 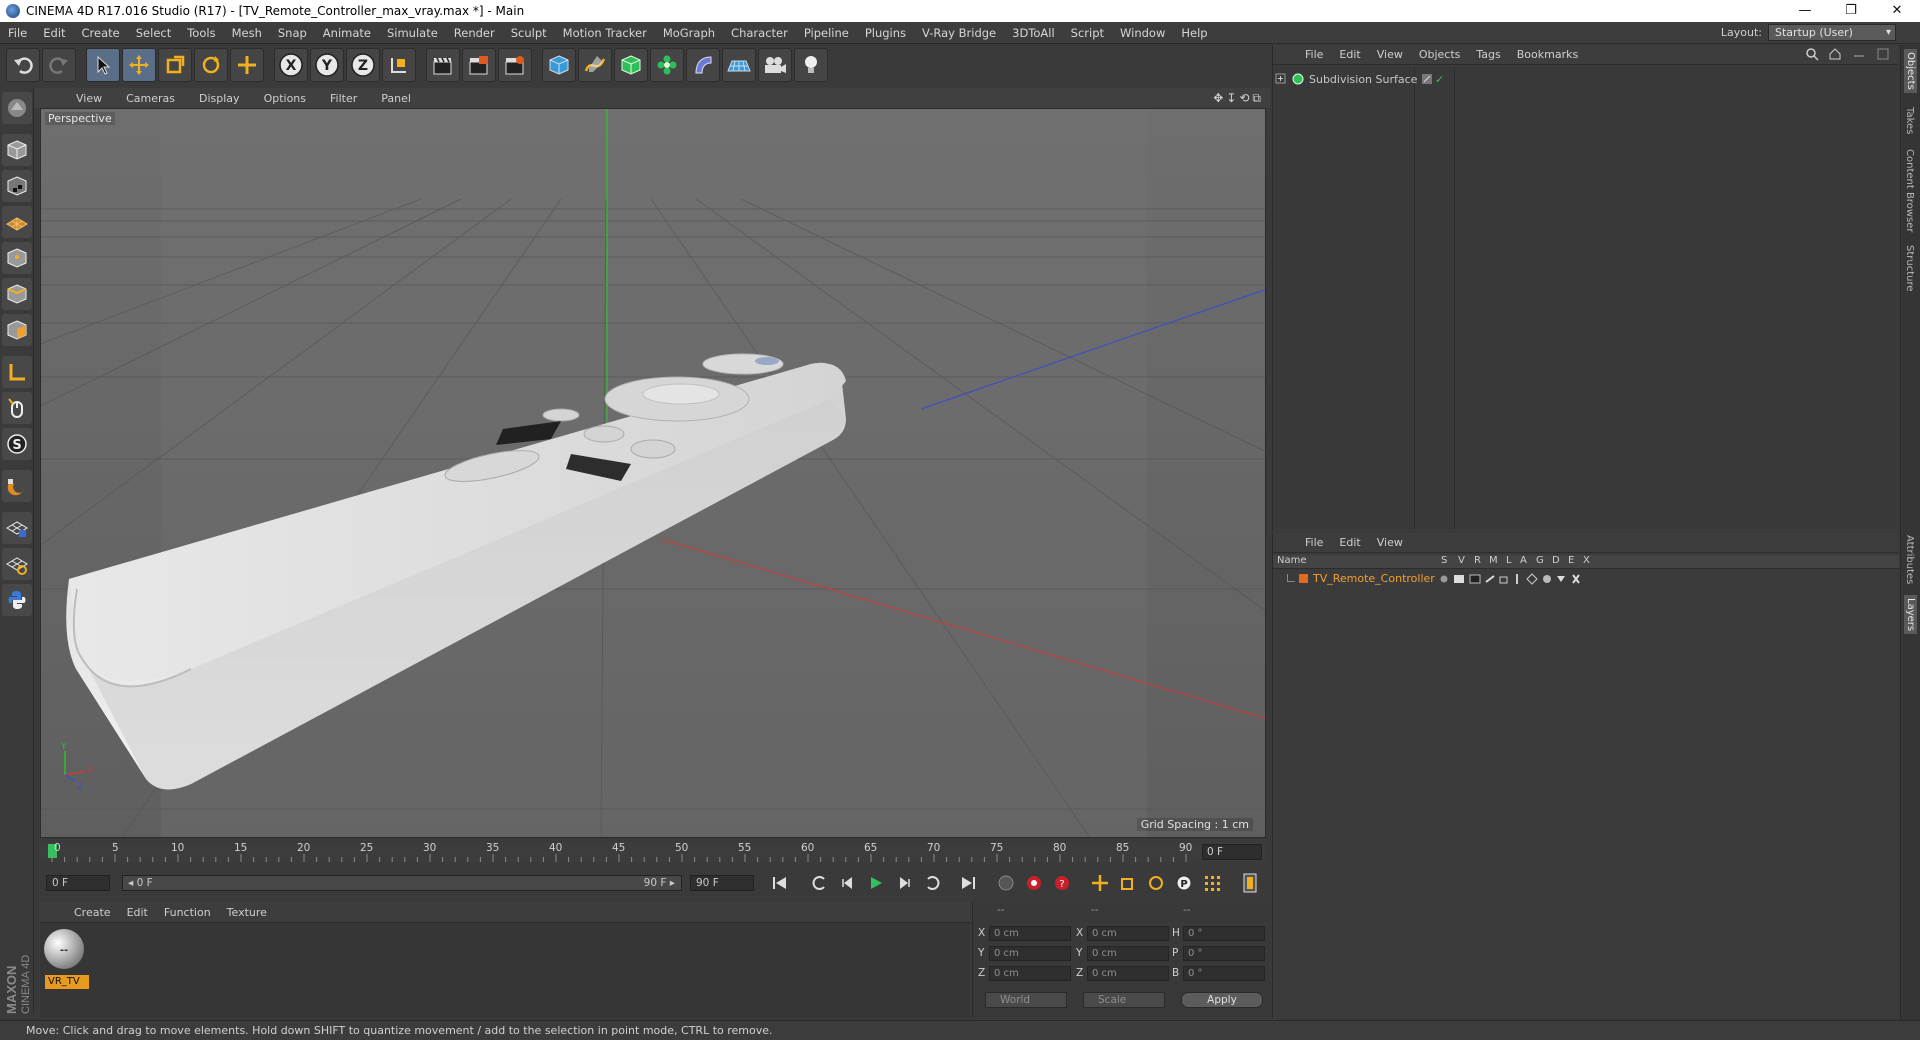 What do you see at coordinates (968, 883) in the screenshot?
I see `go-to-end-button` at bounding box center [968, 883].